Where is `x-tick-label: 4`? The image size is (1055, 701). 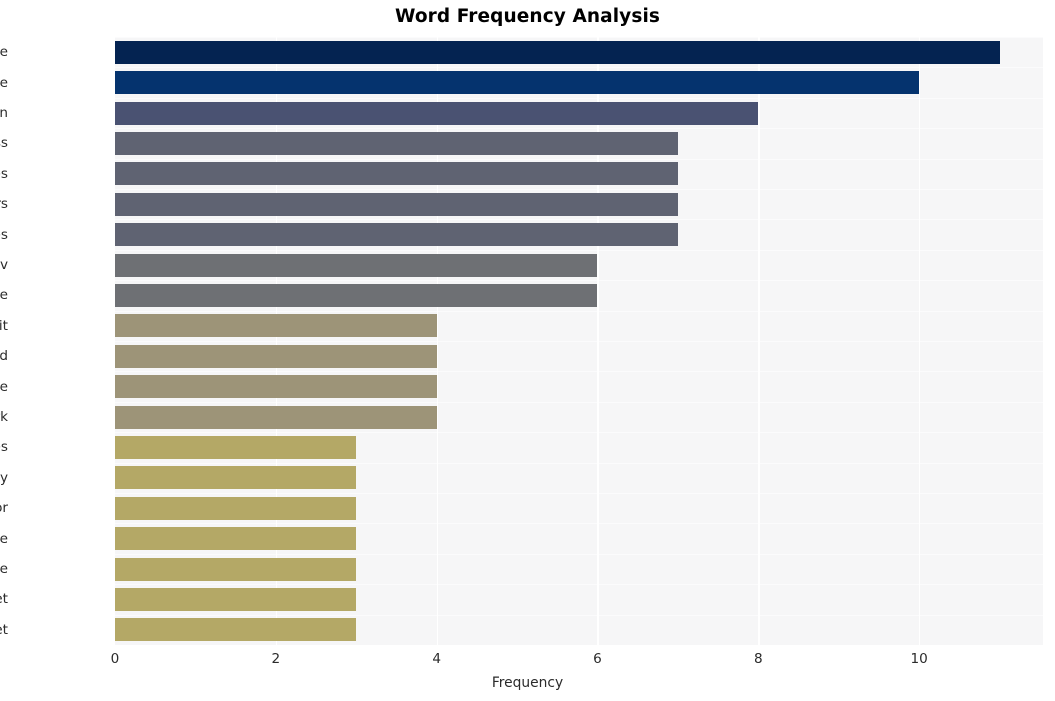
x-tick-label: 4 is located at coordinates (436, 659).